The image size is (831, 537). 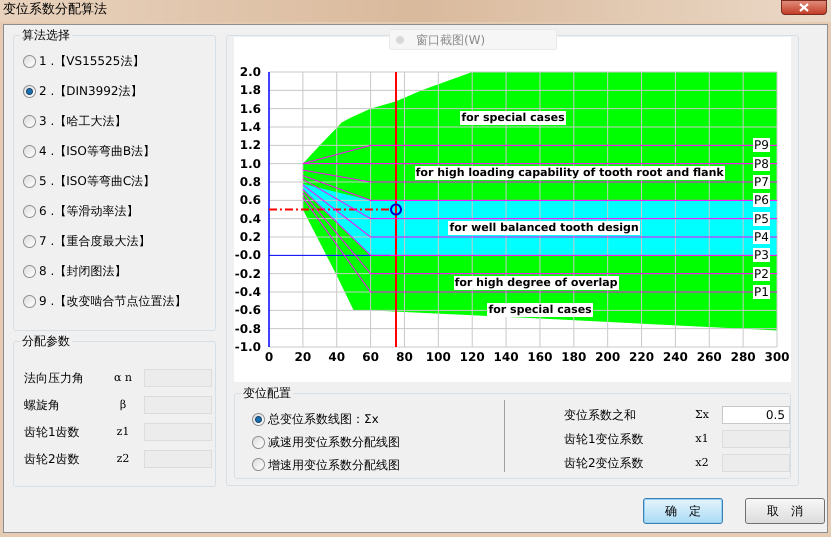 What do you see at coordinates (247, 273) in the screenshot?
I see `y-tick-label: -0.2` at bounding box center [247, 273].